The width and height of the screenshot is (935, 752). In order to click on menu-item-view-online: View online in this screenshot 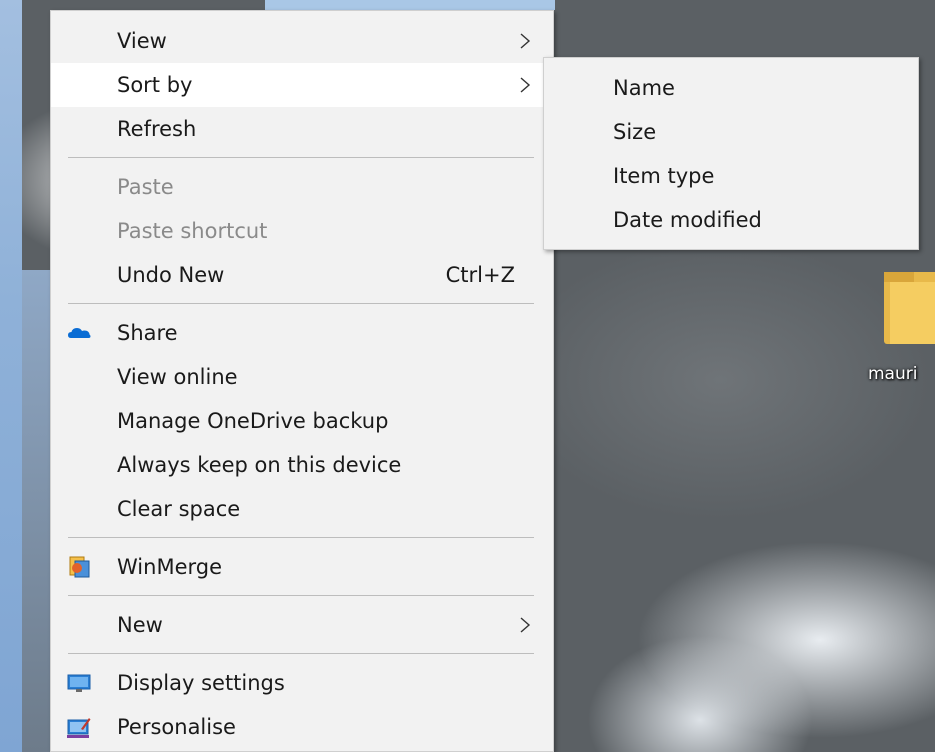, I will do `click(302, 377)`.